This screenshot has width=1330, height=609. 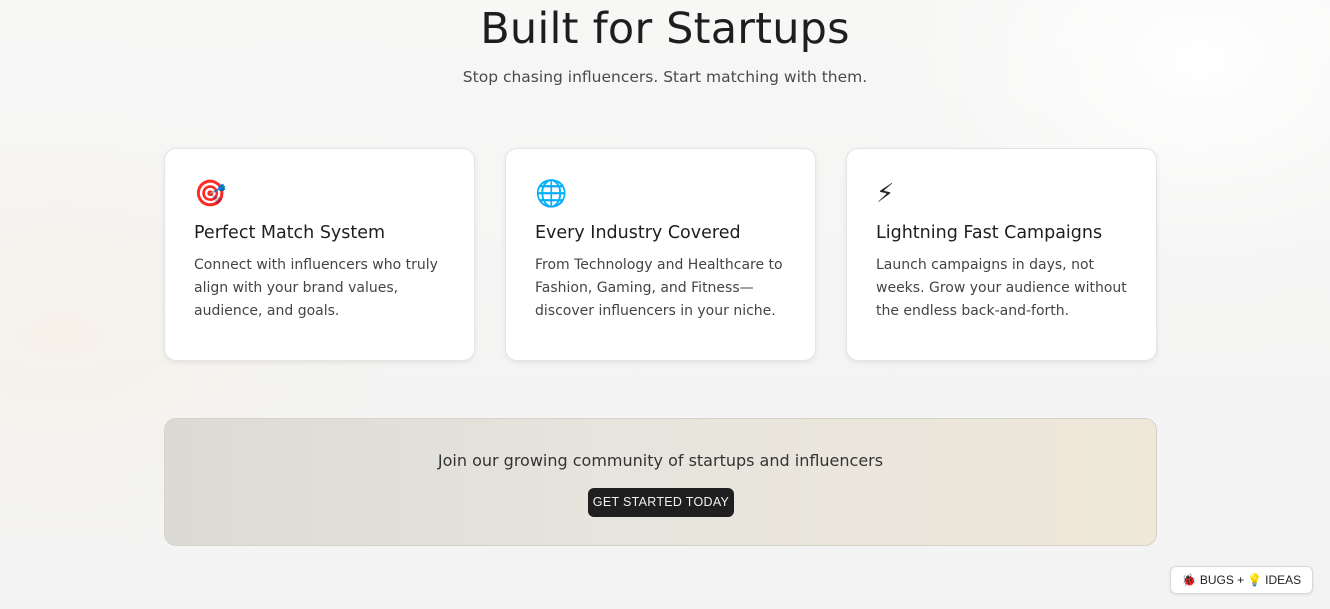 What do you see at coordinates (885, 194) in the screenshot?
I see `lightning-icon: ⚡` at bounding box center [885, 194].